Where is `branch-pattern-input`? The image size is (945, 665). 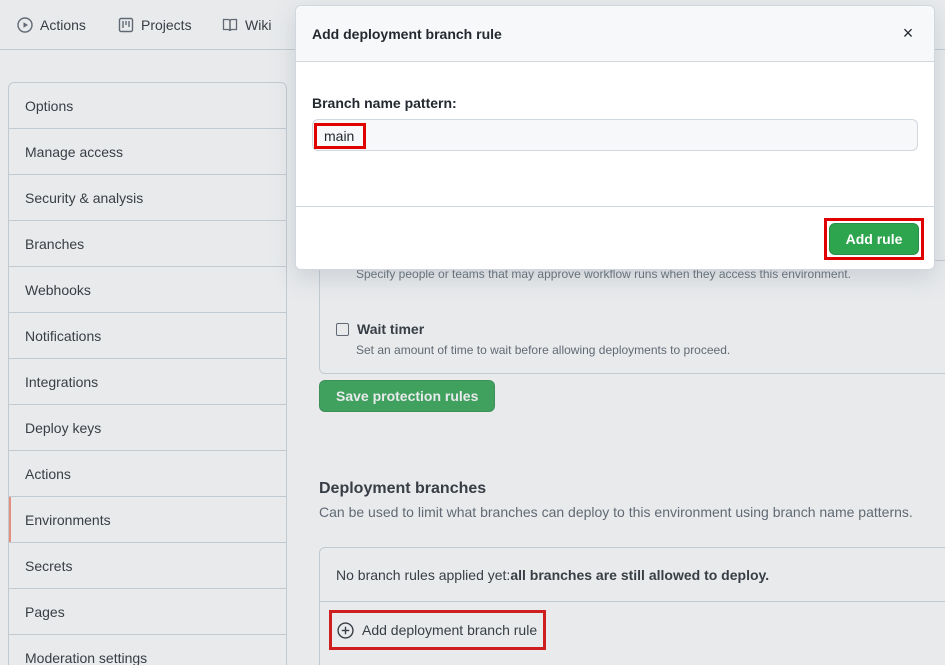 branch-pattern-input is located at coordinates (615, 135).